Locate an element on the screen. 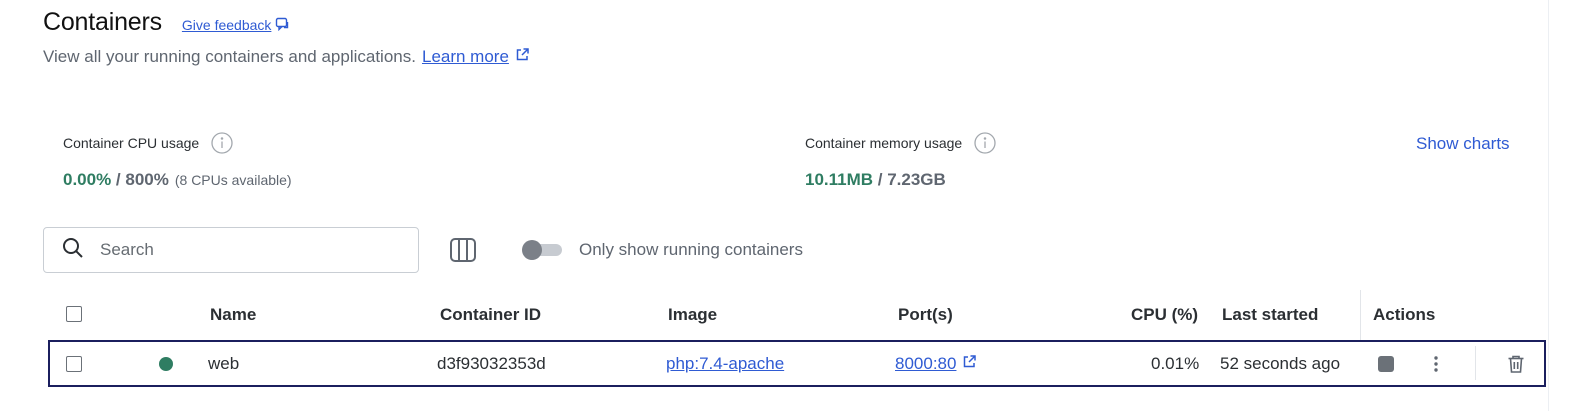  row-checkbox is located at coordinates (74, 364).